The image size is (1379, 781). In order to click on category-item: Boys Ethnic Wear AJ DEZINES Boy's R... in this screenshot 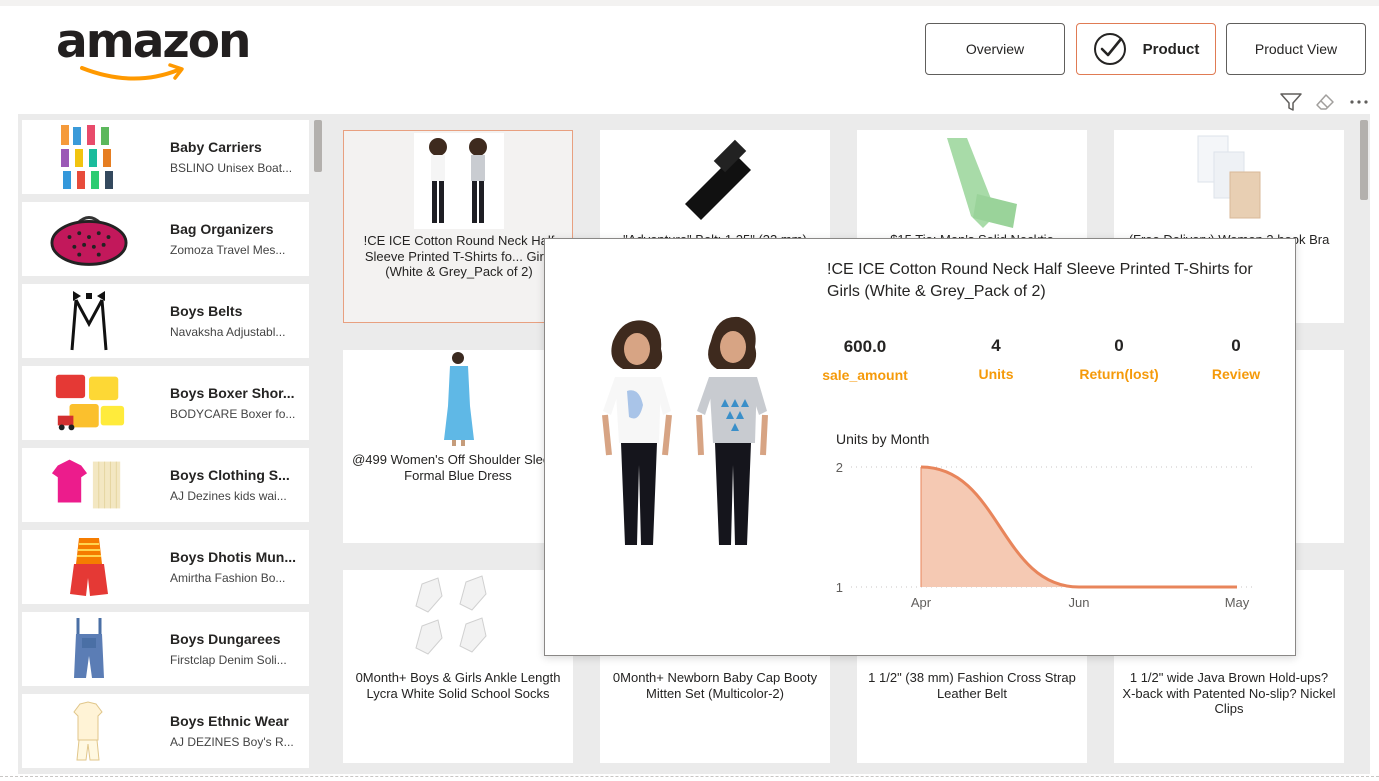, I will do `click(165, 731)`.